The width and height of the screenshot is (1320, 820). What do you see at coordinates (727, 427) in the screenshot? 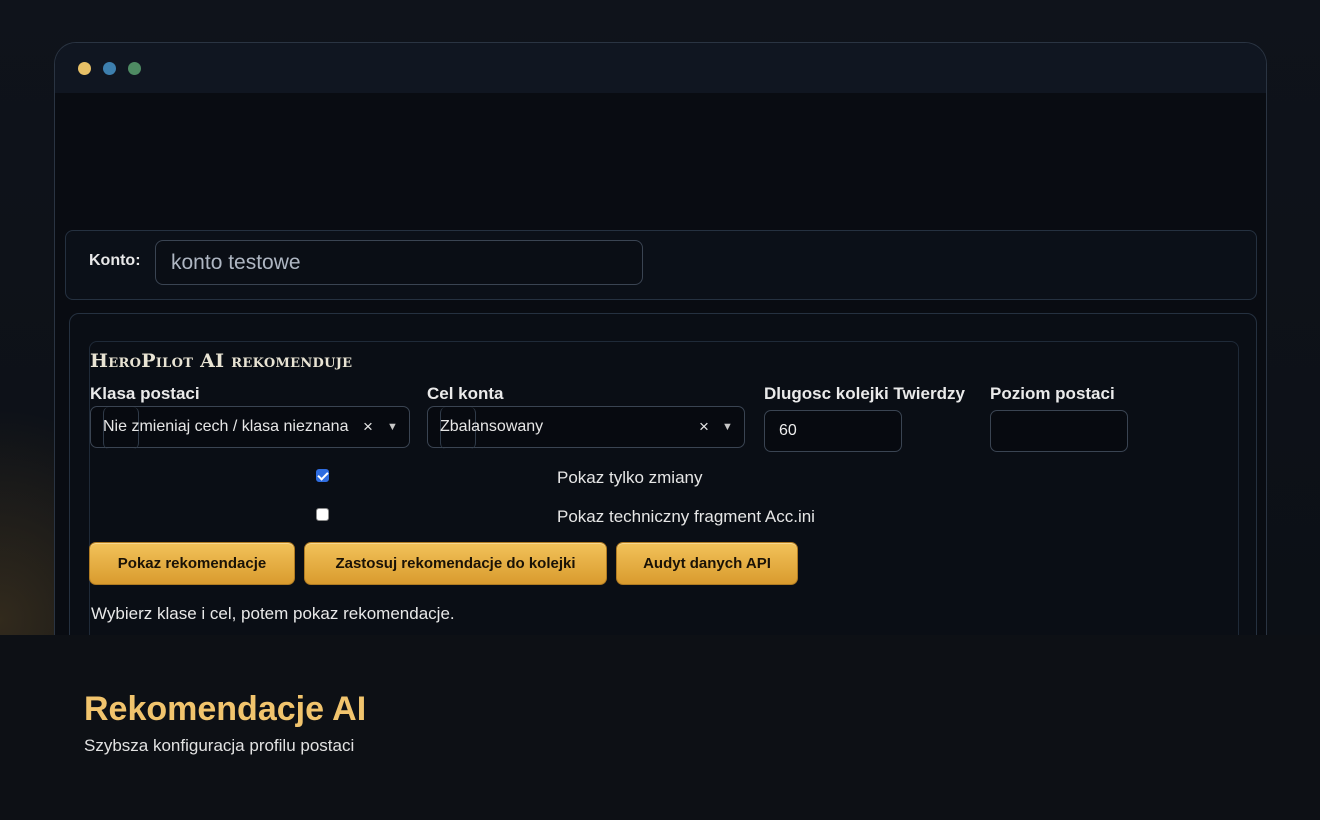
I see `goal-chevron-down-icon: ▼` at bounding box center [727, 427].